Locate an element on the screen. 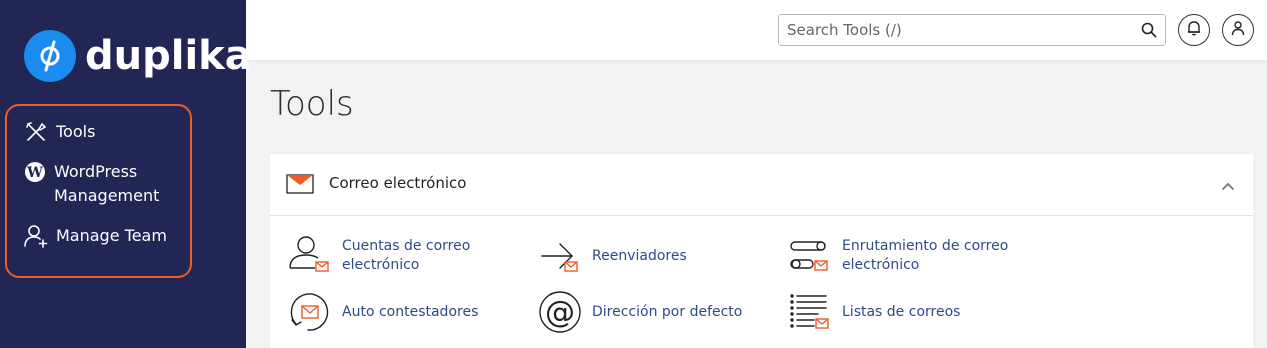 This screenshot has width=1267, height=348. sidebar-item-label: Manage Team is located at coordinates (111, 235).